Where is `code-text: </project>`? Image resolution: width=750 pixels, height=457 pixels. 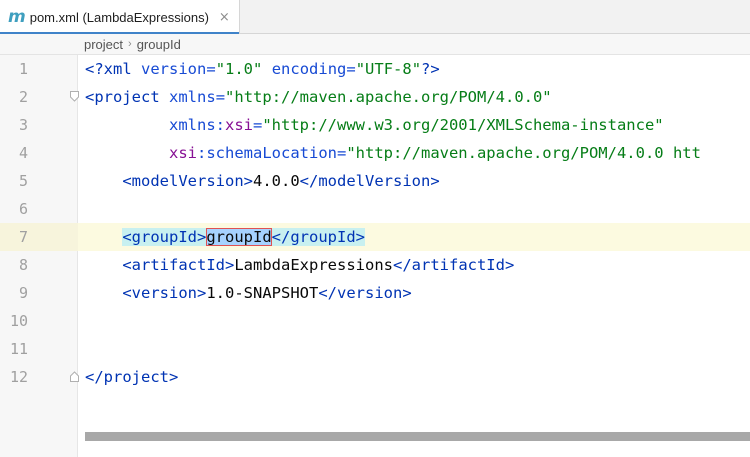
code-text: </project> is located at coordinates (132, 377).